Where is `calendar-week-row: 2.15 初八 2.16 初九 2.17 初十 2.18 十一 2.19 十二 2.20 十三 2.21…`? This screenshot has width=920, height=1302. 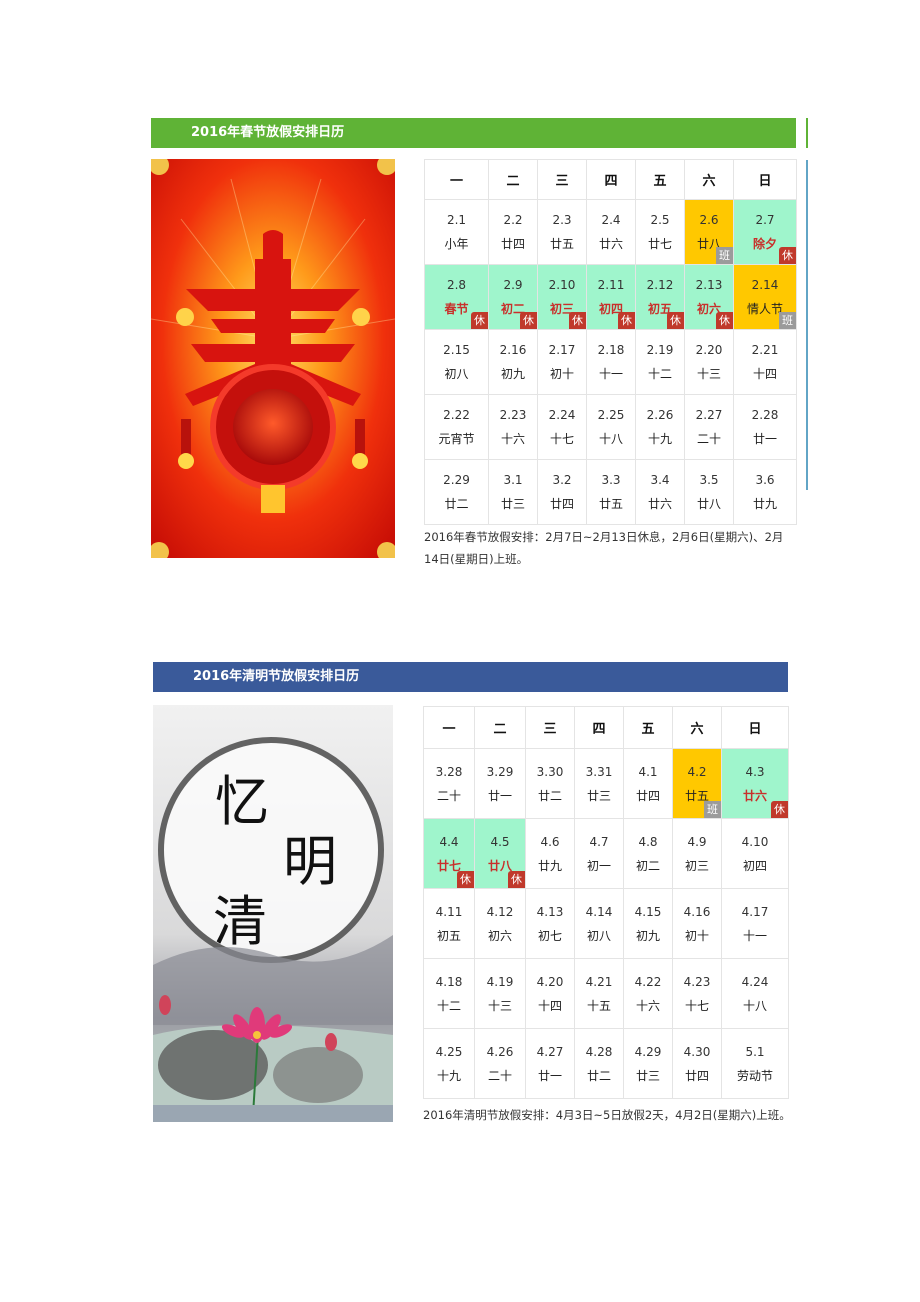
calendar-week-row: 2.15 初八 2.16 初九 2.17 初十 2.18 十一 2.19 十二 2.20 十三 2.21… is located at coordinates (610, 362).